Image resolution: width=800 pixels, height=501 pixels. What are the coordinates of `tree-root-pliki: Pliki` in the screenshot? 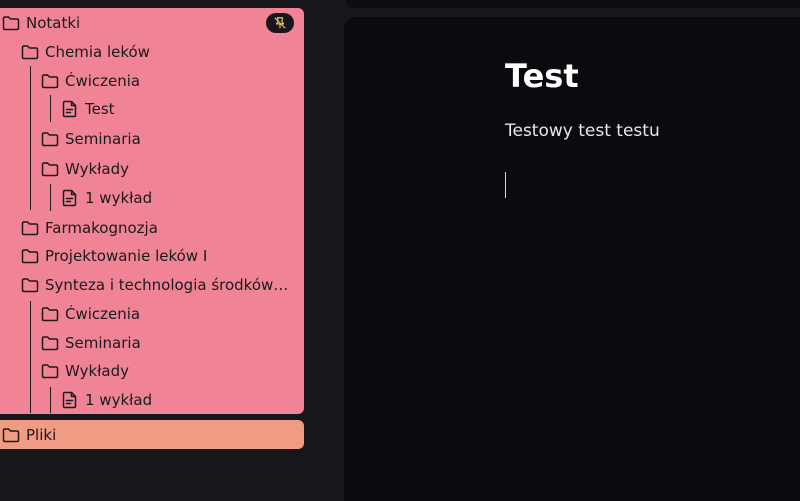 It's located at (28, 435).